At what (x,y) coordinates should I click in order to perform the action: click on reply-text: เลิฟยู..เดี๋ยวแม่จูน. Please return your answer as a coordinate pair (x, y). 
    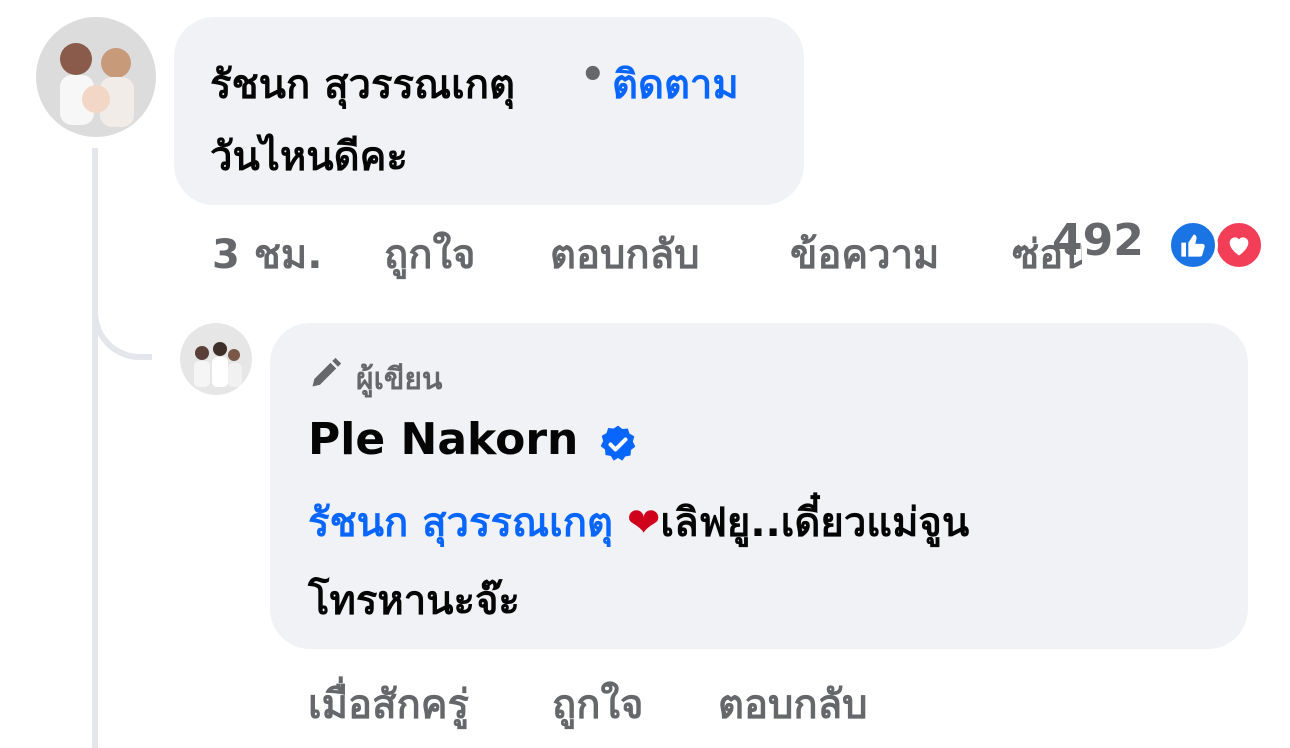
    Looking at the image, I should click on (815, 523).